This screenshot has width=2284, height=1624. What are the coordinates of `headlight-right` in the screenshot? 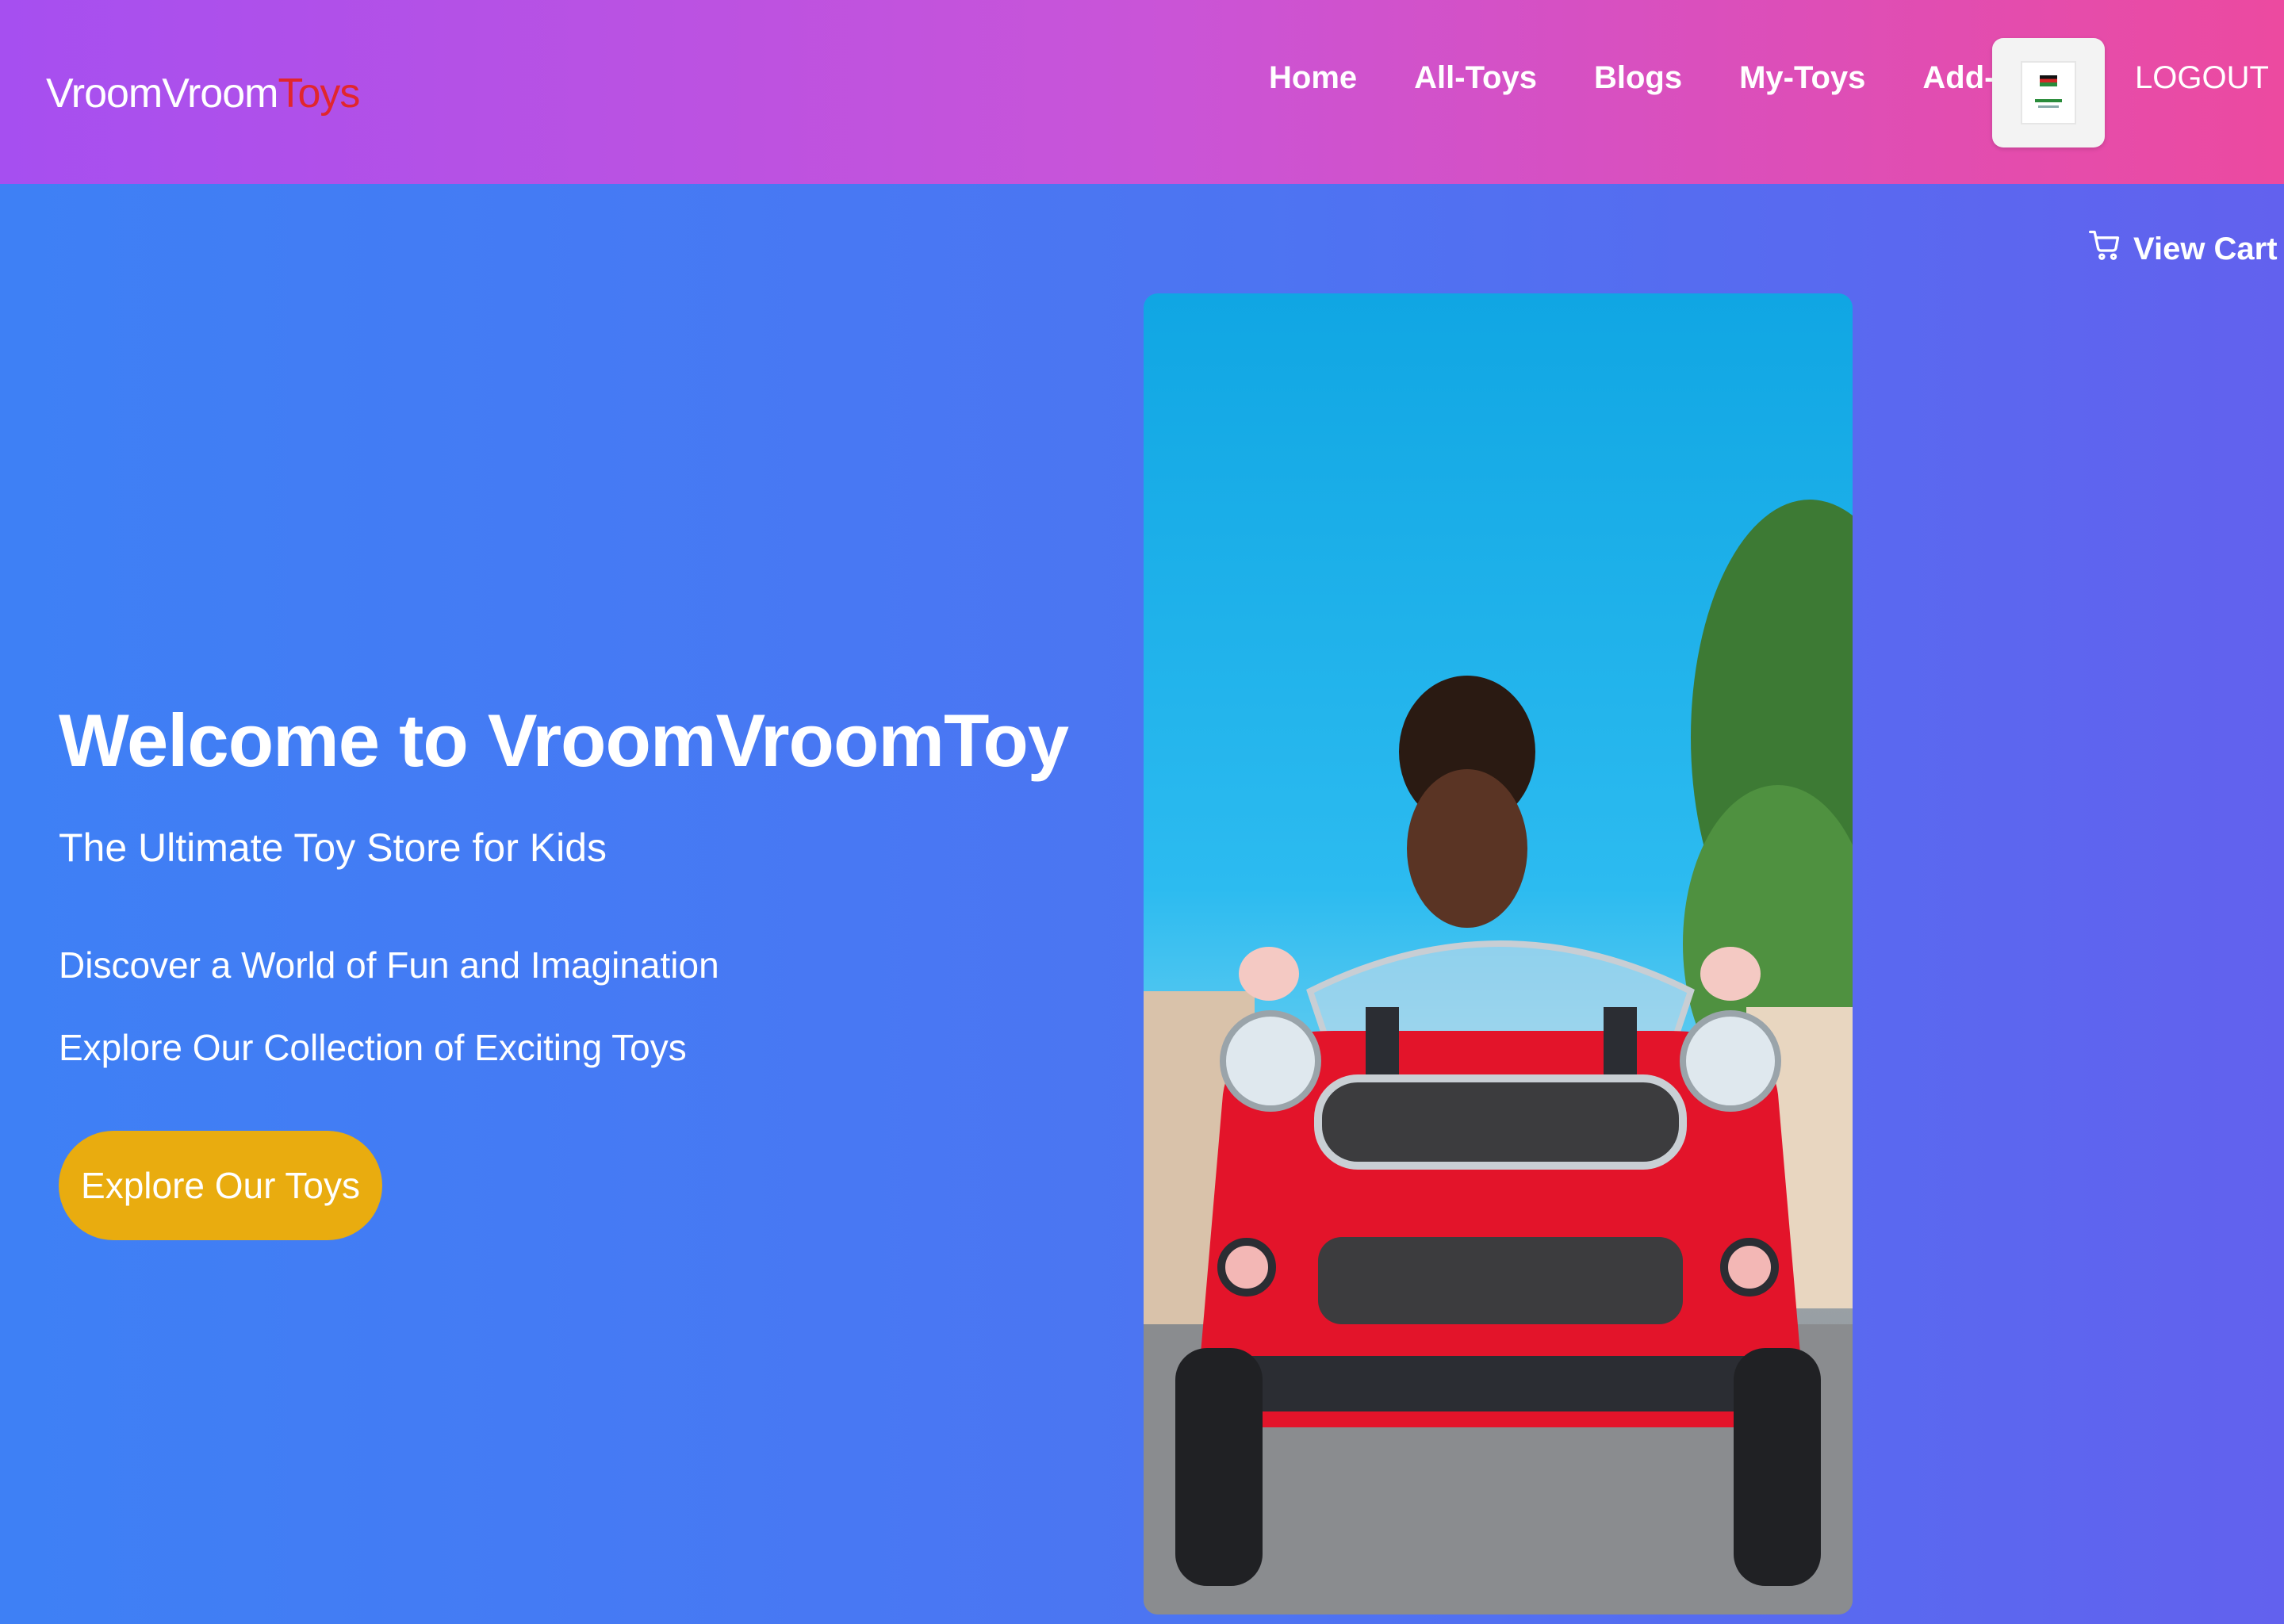 It's located at (1730, 1061).